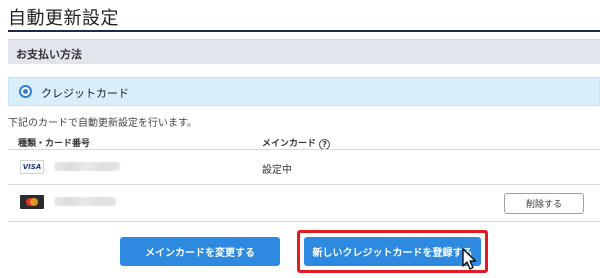 Image resolution: width=600 pixels, height=278 pixels. What do you see at coordinates (102, 123) in the screenshot?
I see `auto-renew-description: 下記のカードで自動更新設定を行います。` at bounding box center [102, 123].